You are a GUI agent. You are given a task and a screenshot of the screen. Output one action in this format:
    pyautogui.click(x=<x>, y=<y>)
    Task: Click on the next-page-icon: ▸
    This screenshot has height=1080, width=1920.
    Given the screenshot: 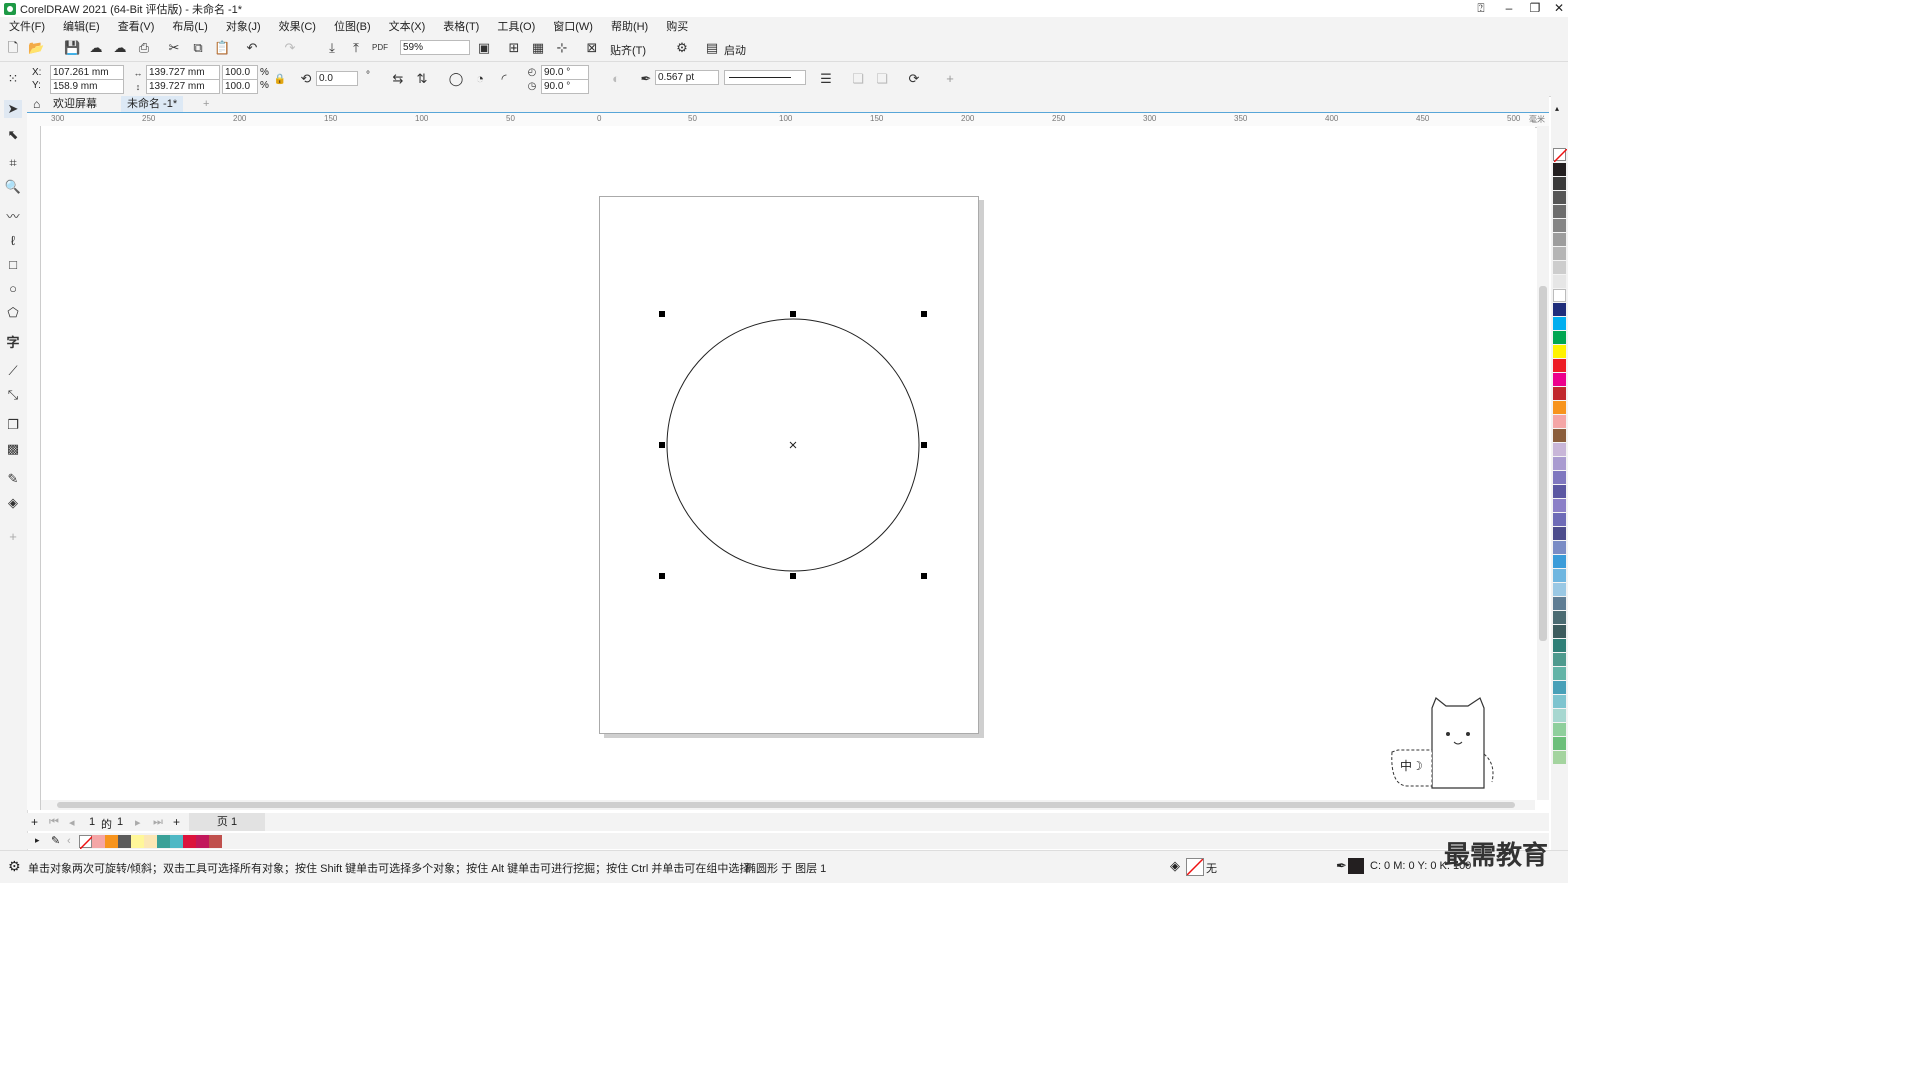 What is the action you would take?
    pyautogui.click(x=138, y=822)
    